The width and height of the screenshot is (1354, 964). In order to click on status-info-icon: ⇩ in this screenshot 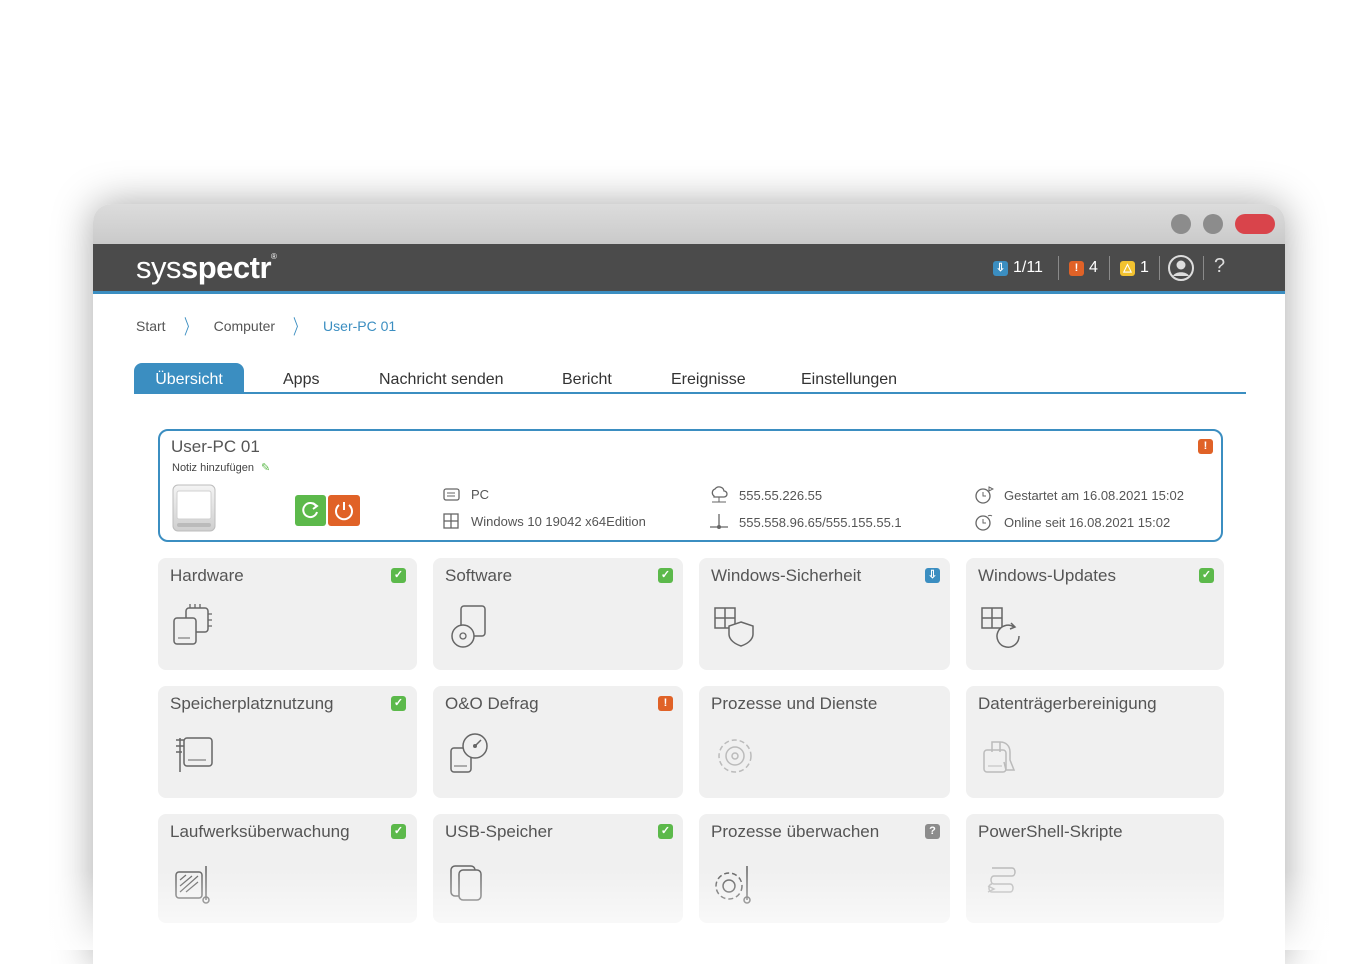, I will do `click(932, 575)`.